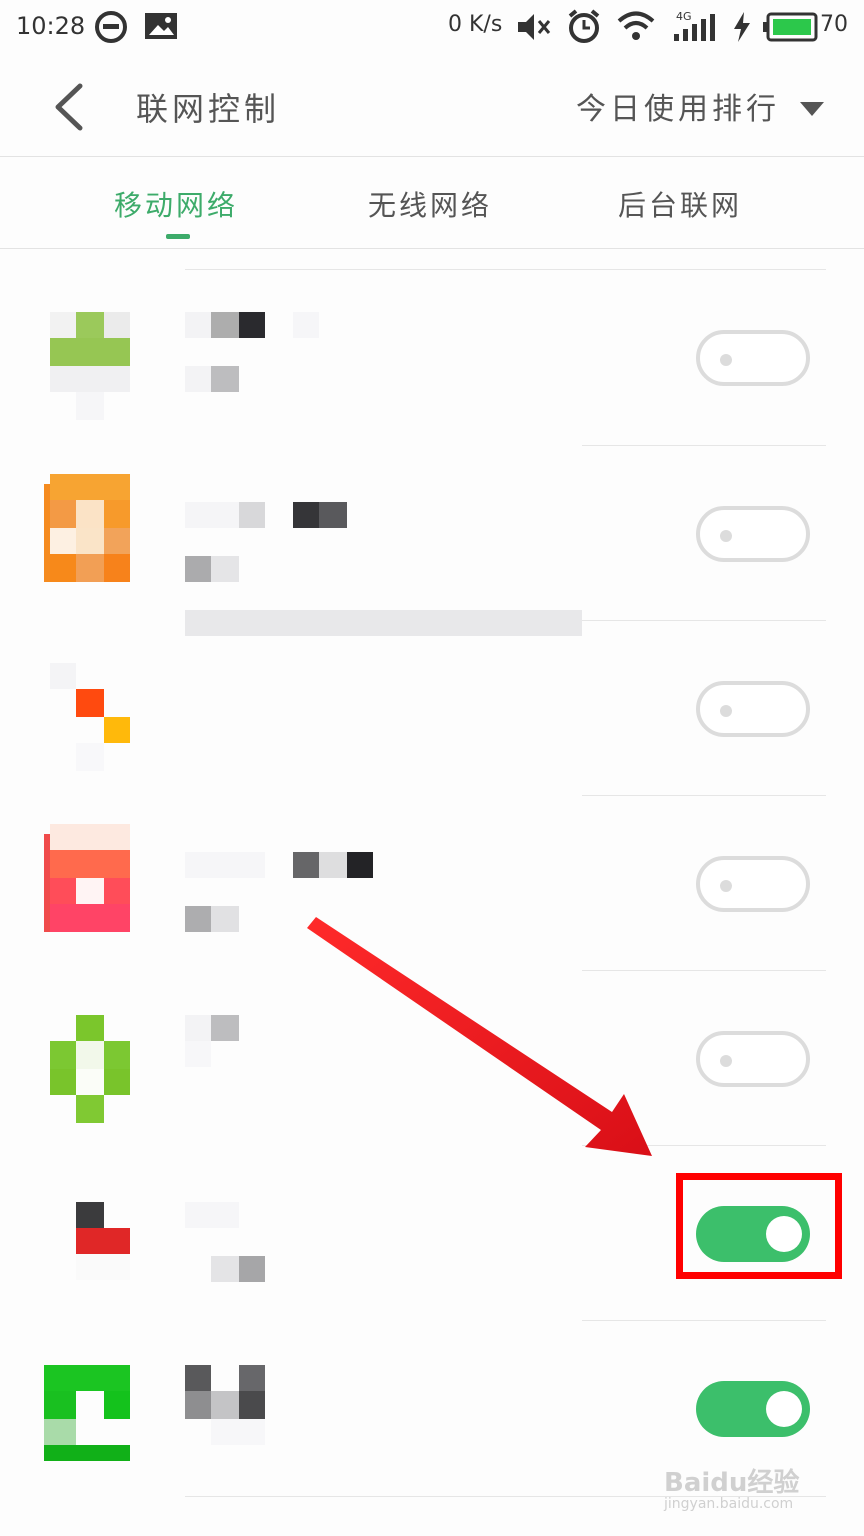 The height and width of the screenshot is (1536, 864). I want to click on watermark-url: jingyan.baidu.com, so click(729, 1504).